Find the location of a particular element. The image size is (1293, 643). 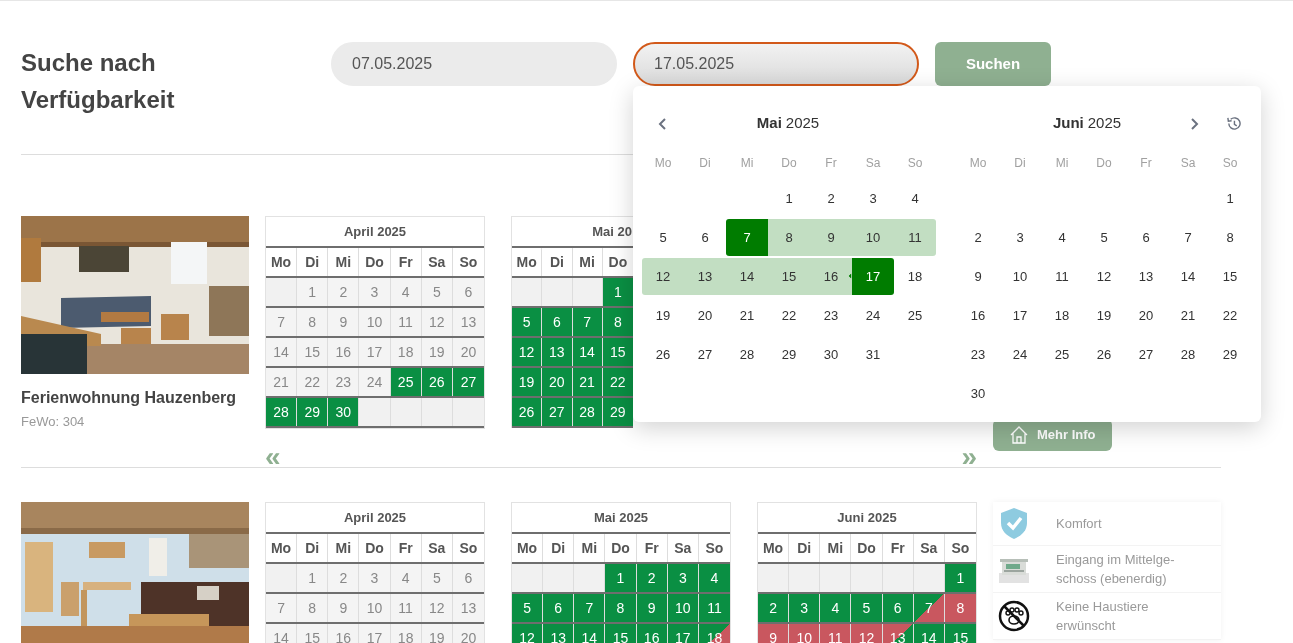

weekday-label: Mi is located at coordinates (747, 163).